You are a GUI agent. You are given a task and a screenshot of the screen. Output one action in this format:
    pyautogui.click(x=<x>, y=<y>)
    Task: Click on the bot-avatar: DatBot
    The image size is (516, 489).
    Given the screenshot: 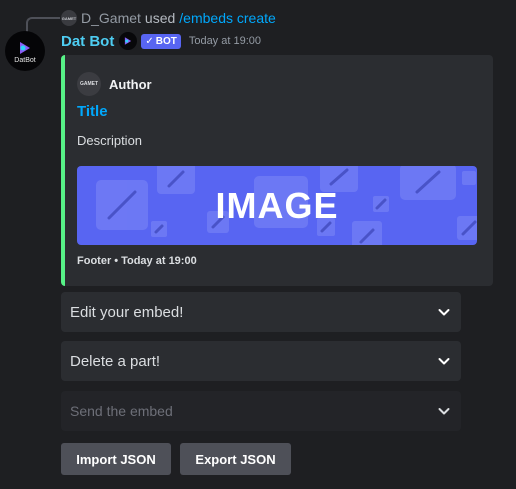 What is the action you would take?
    pyautogui.click(x=25, y=51)
    